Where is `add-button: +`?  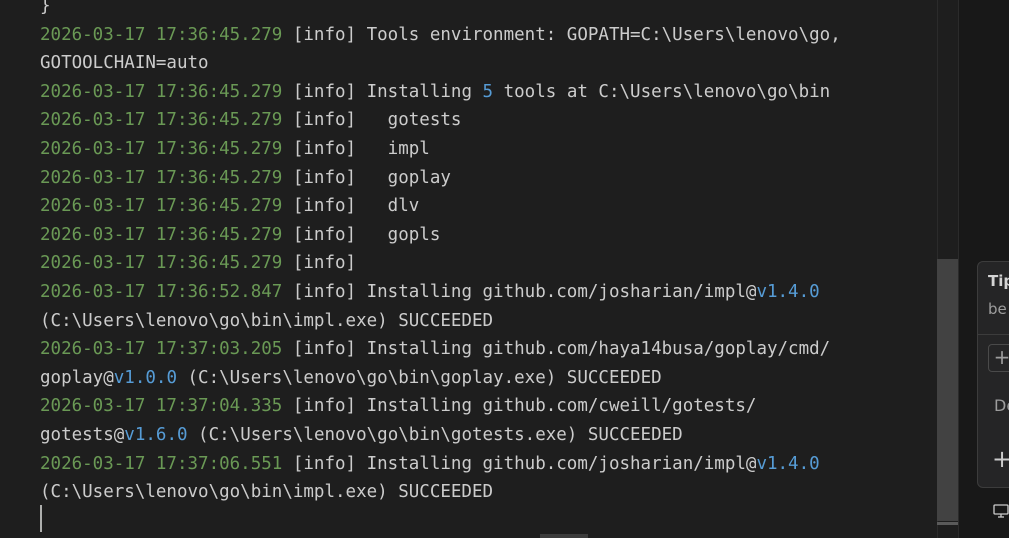
add-button: + is located at coordinates (1000, 459).